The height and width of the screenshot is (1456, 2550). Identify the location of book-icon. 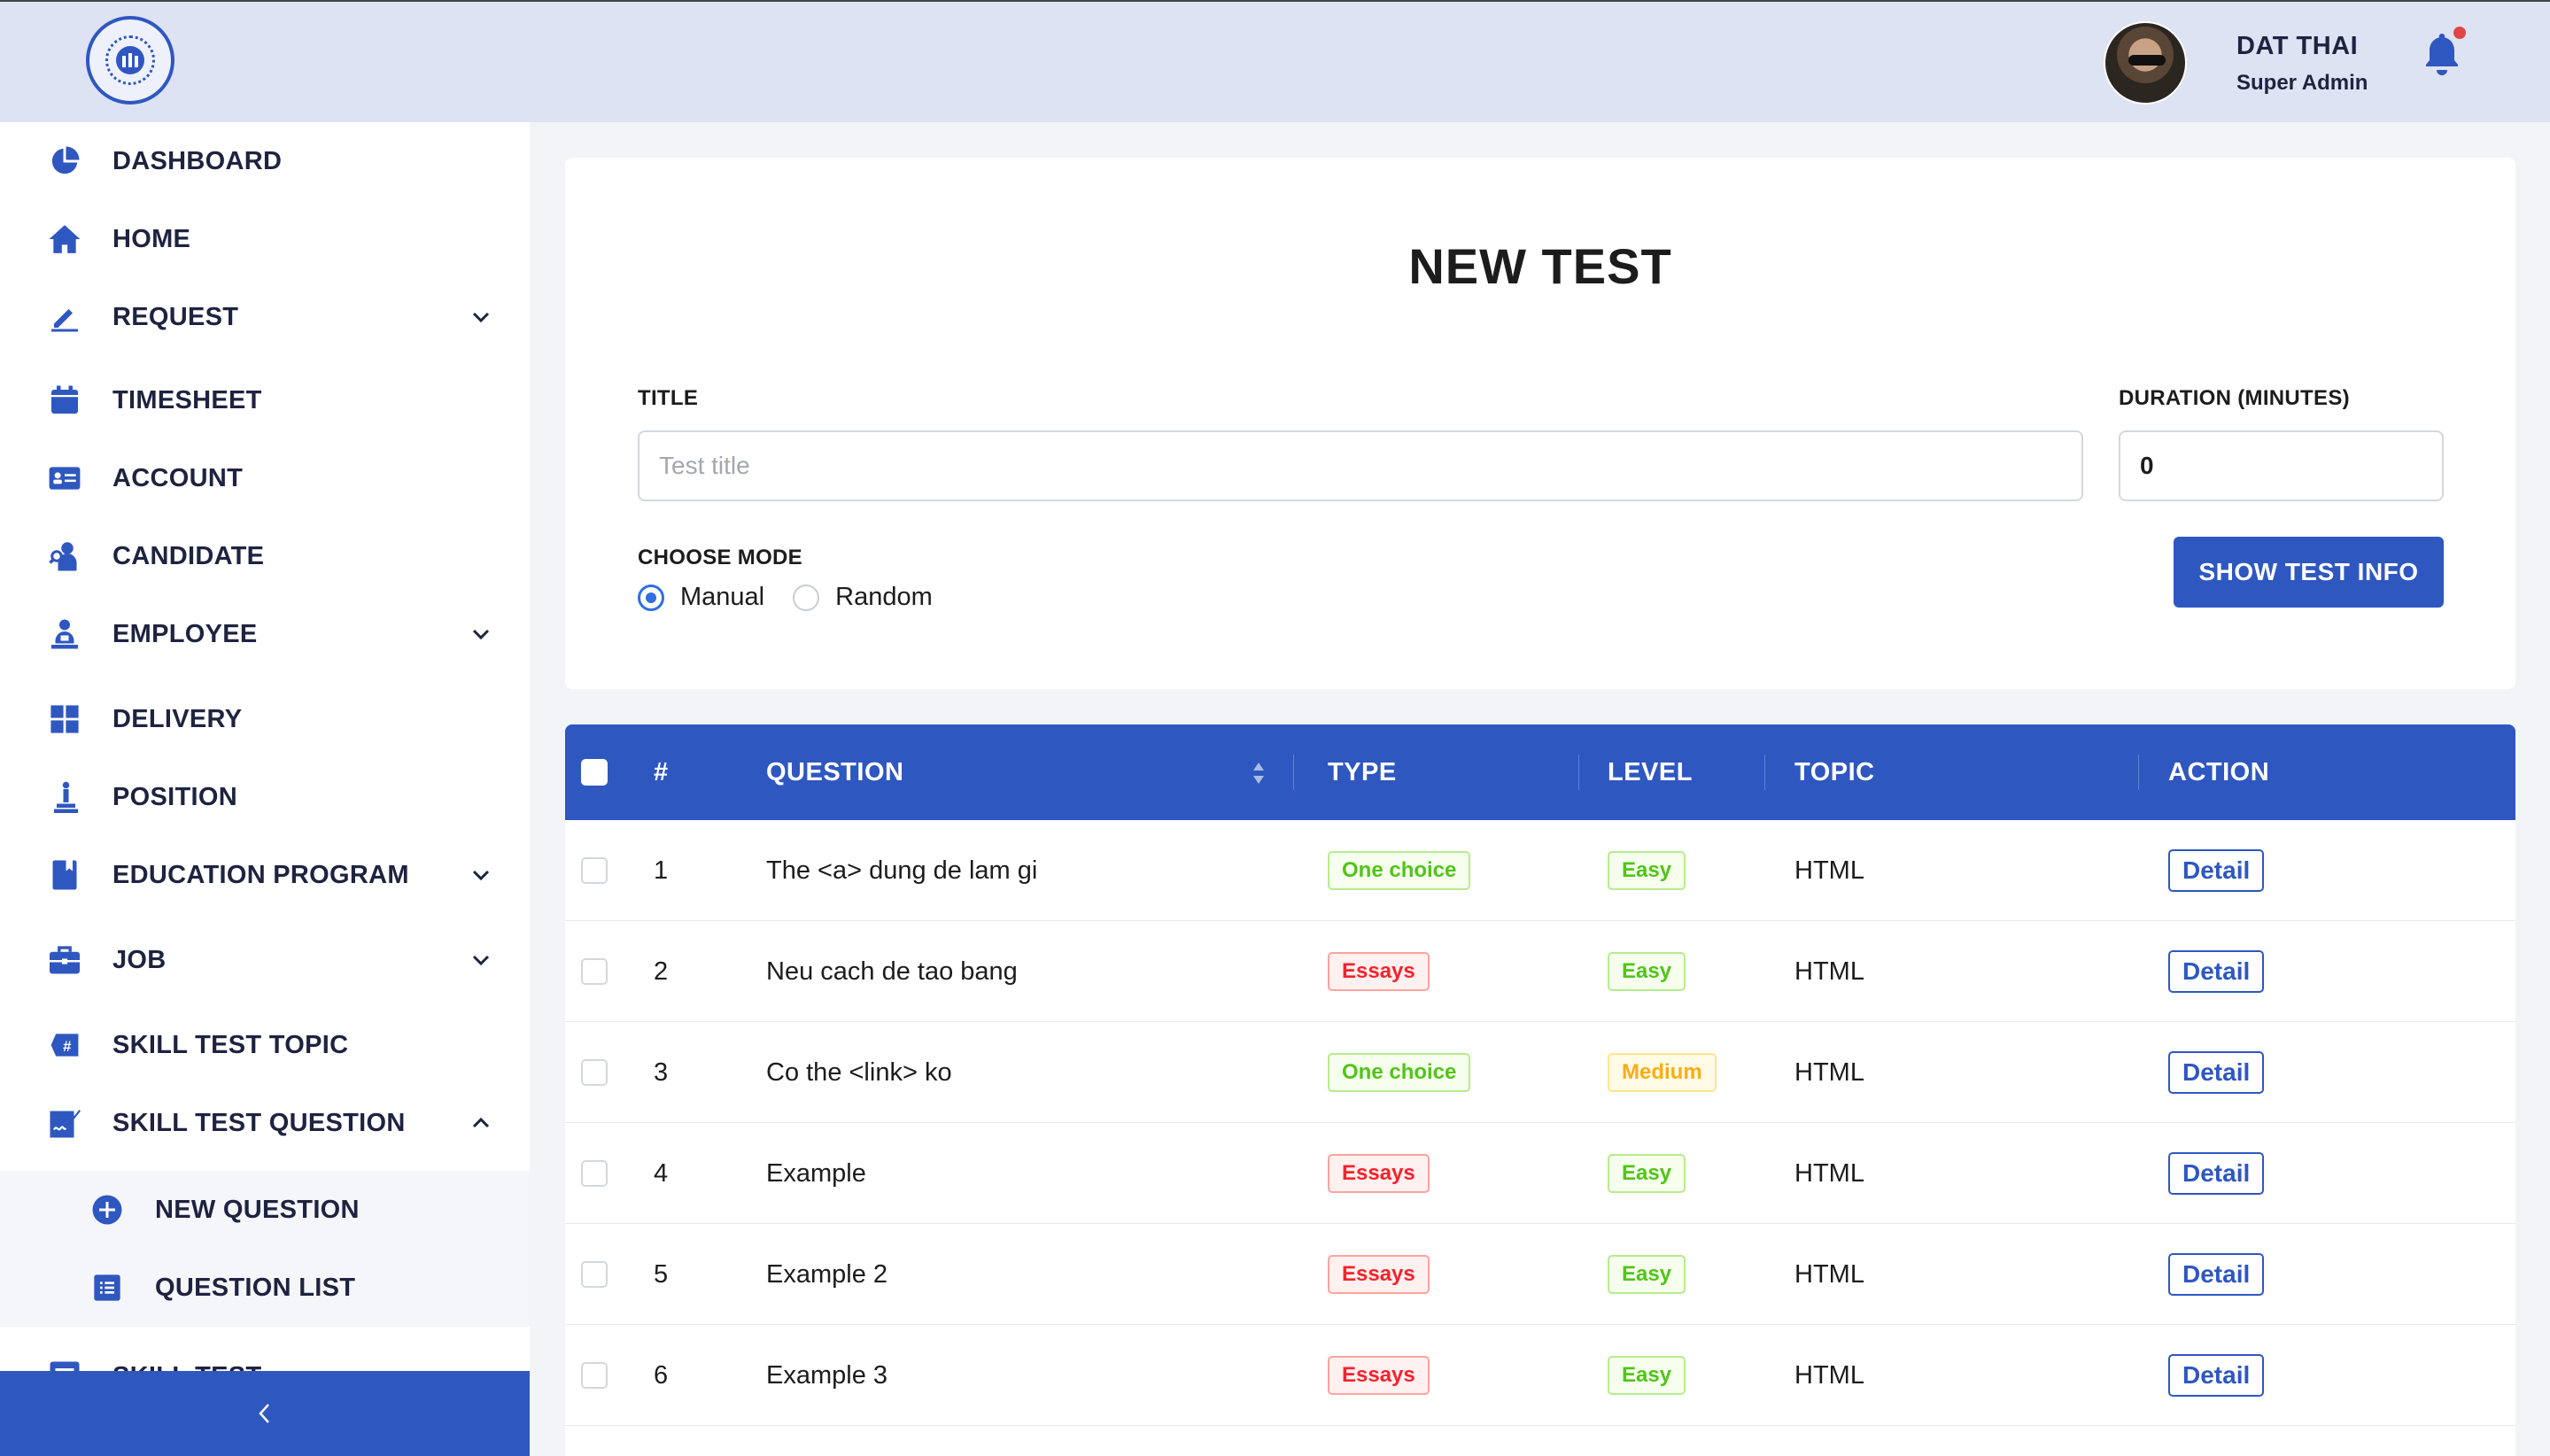
(64, 875).